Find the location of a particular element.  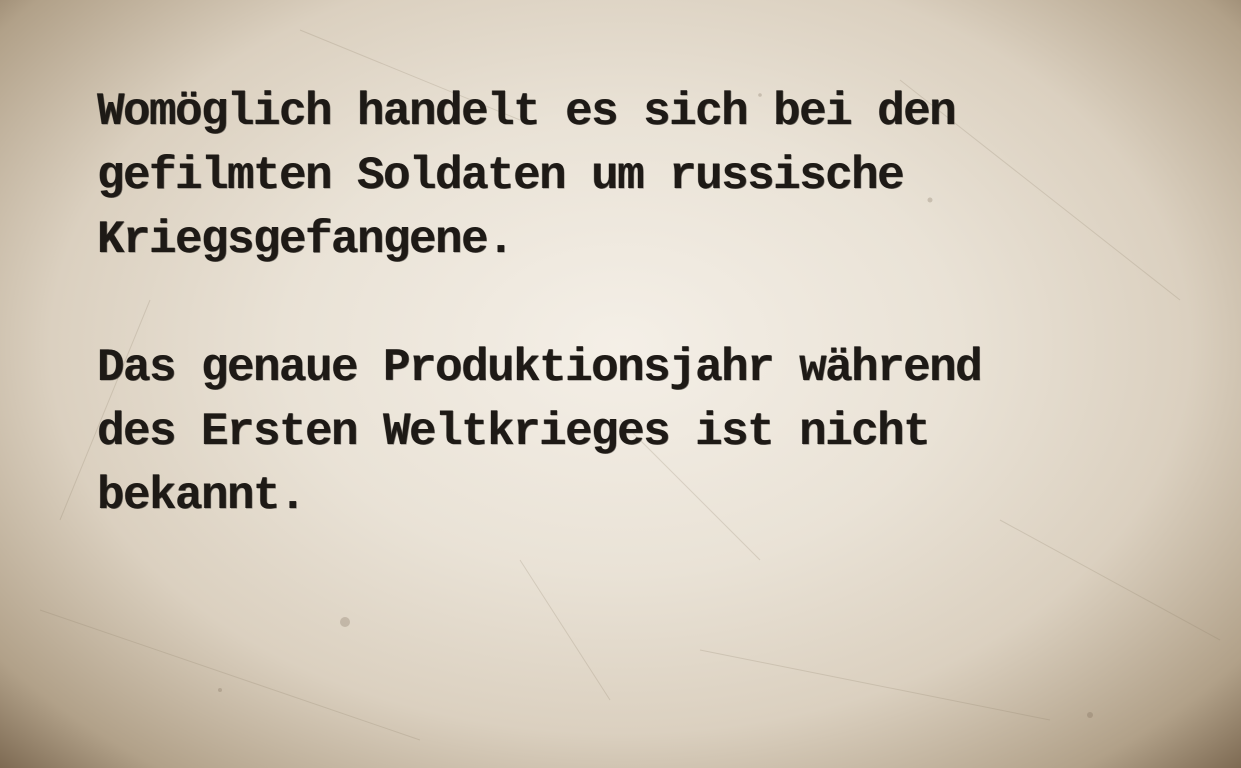

text-line: Das genaue Produktionsjahr während is located at coordinates (540, 368).